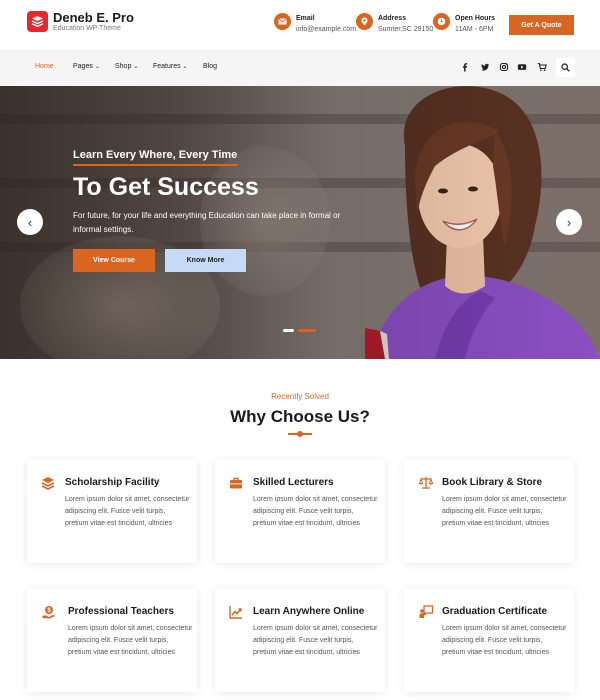 This screenshot has width=600, height=700. Describe the element at coordinates (426, 483) in the screenshot. I see `balance-scale-icon` at that location.